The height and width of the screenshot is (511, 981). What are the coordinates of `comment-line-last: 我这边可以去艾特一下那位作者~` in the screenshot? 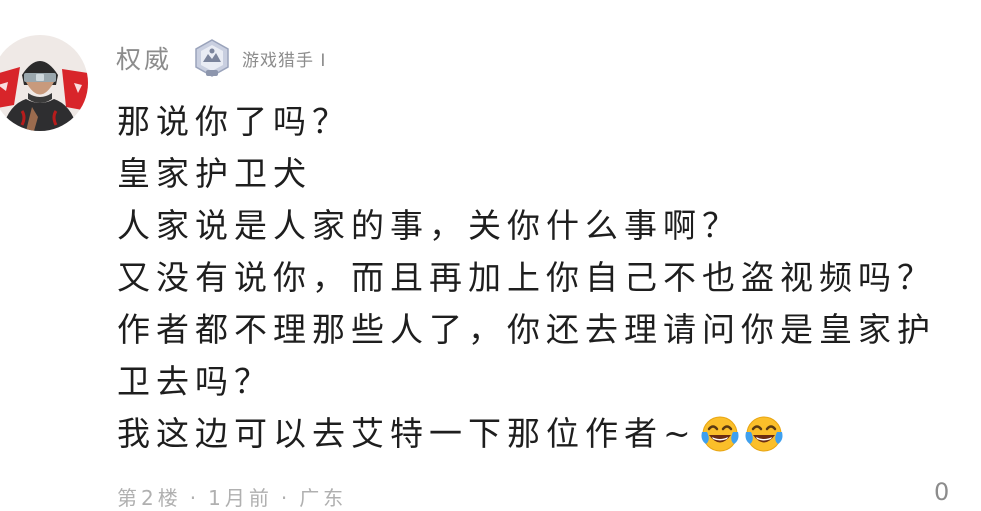 It's located at (547, 434).